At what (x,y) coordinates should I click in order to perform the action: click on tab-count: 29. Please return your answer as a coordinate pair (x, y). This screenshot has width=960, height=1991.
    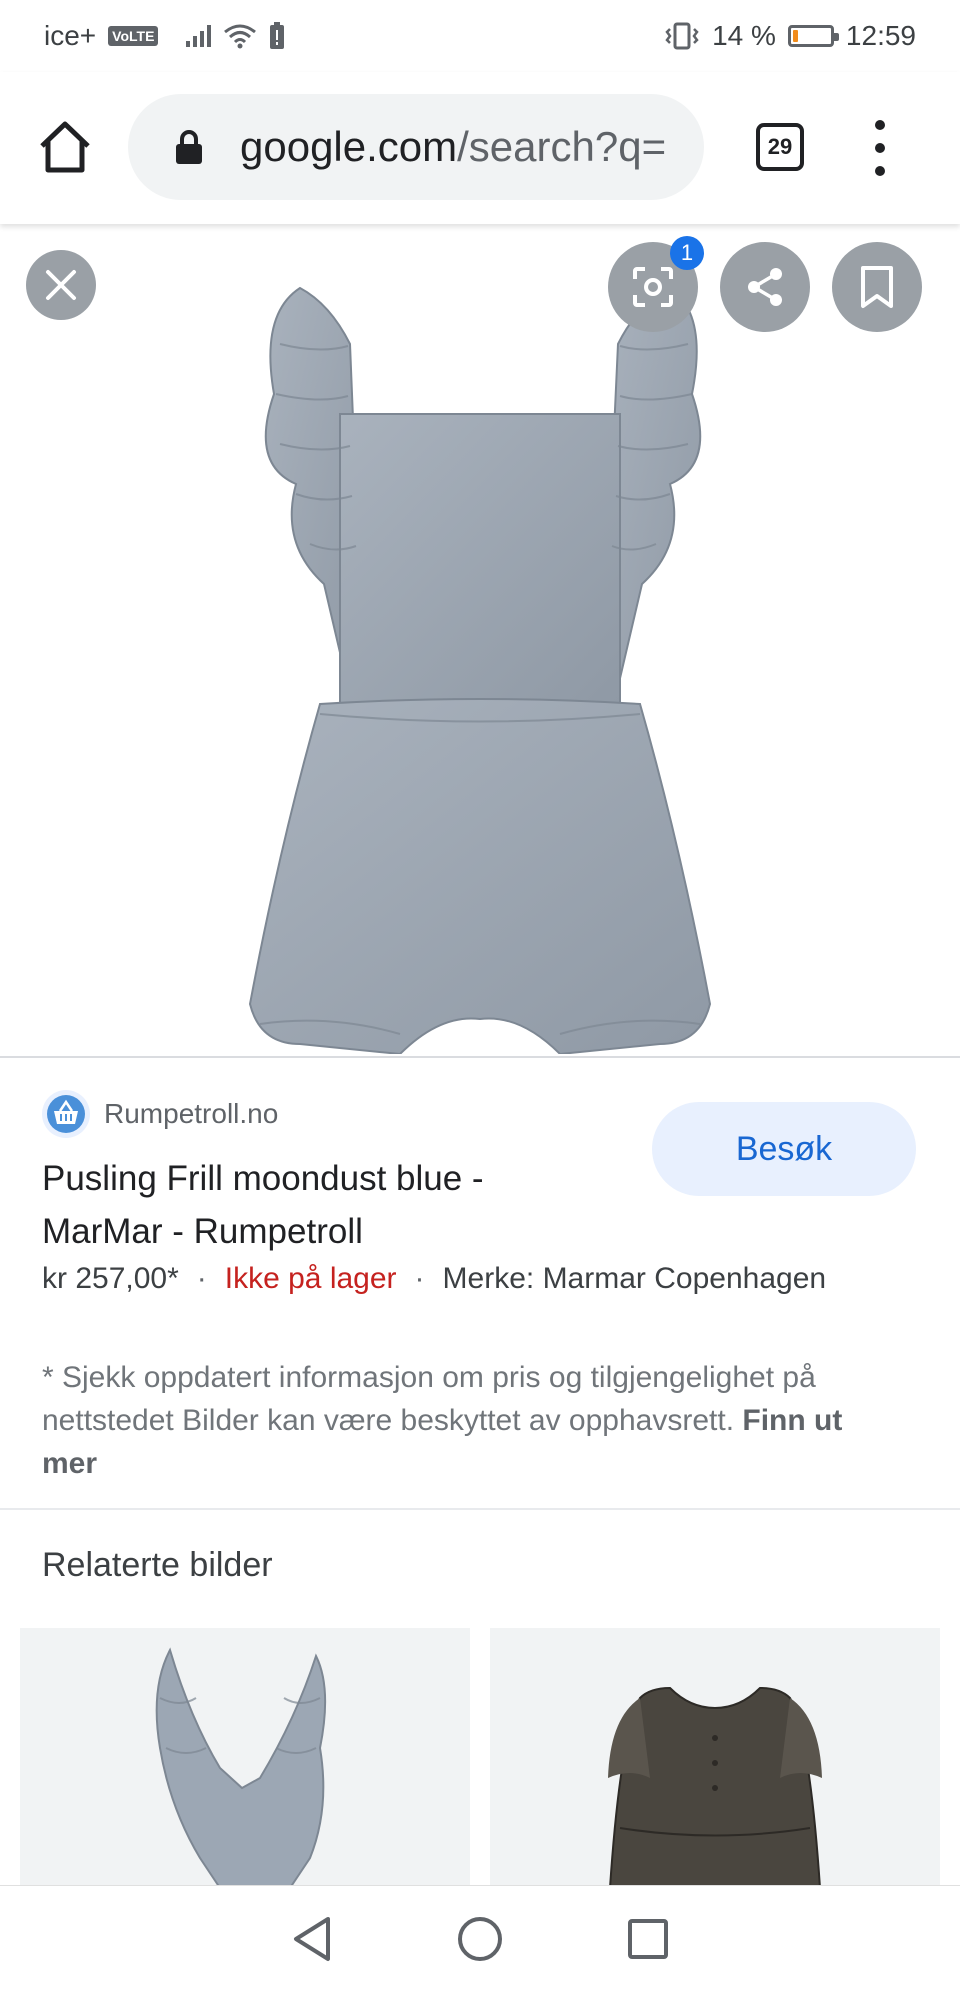
    Looking at the image, I should click on (780, 146).